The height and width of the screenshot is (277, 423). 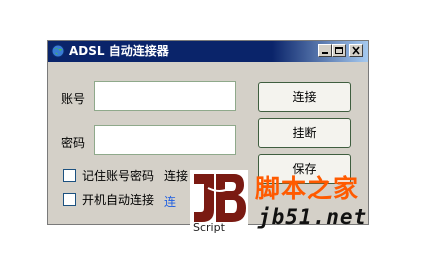 I want to click on password-field, so click(x=165, y=140).